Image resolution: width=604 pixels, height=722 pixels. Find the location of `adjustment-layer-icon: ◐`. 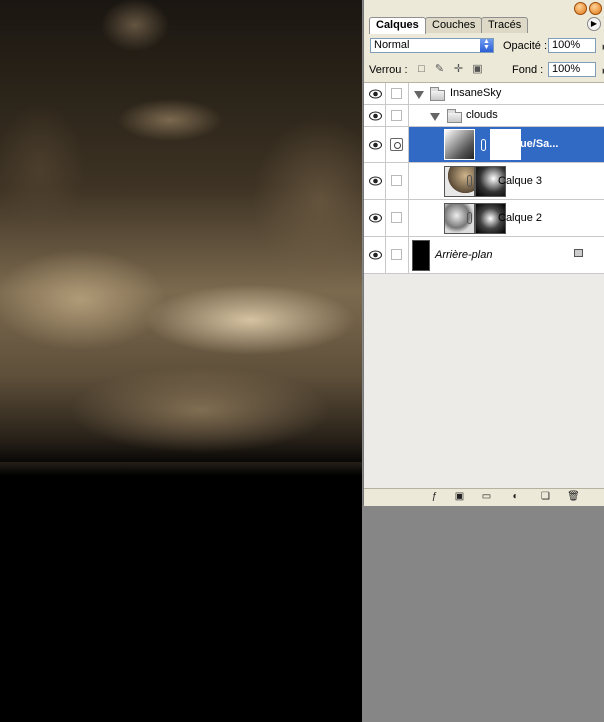

adjustment-layer-icon: ◐ is located at coordinates (515, 497).